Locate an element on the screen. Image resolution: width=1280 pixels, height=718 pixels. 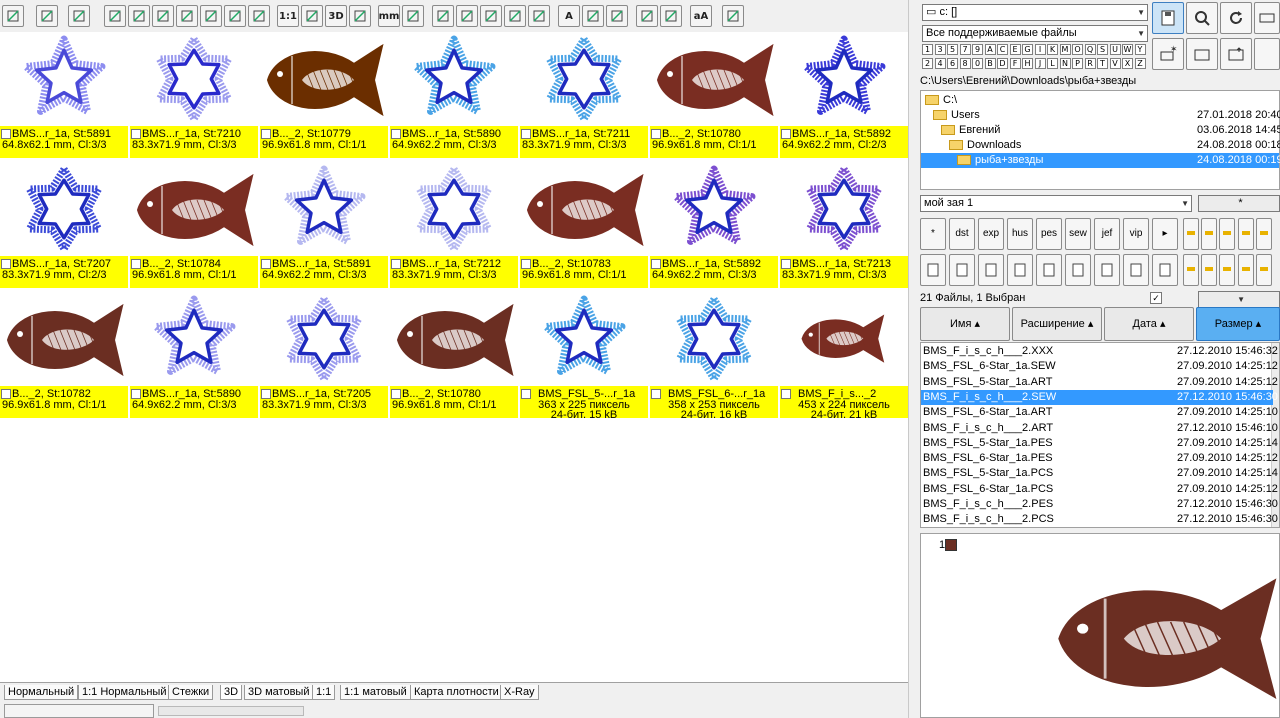
thumbnail-item: BMS...r_1a, St:7210 83.3x71.9 mm, Cl:3/3 is located at coordinates (194, 95).